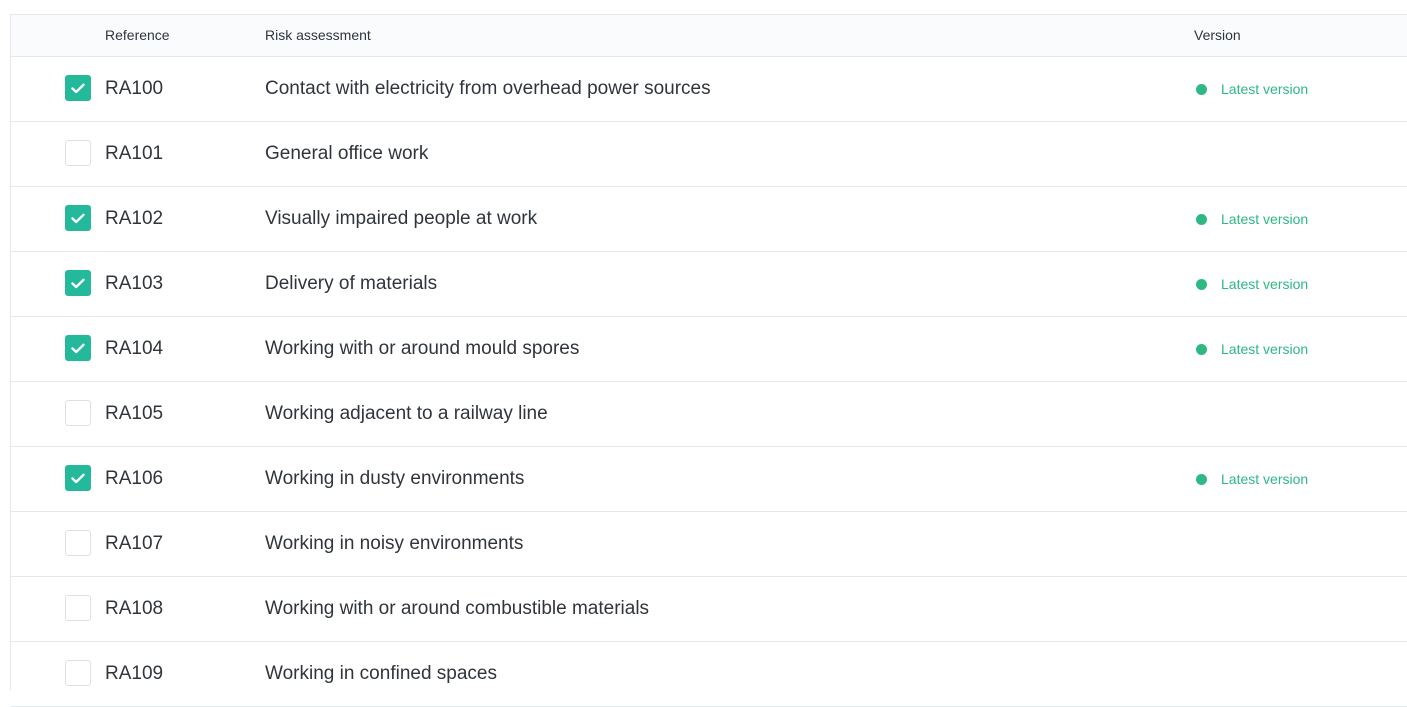  Describe the element at coordinates (134, 348) in the screenshot. I see `reference-cell: RA104` at that location.